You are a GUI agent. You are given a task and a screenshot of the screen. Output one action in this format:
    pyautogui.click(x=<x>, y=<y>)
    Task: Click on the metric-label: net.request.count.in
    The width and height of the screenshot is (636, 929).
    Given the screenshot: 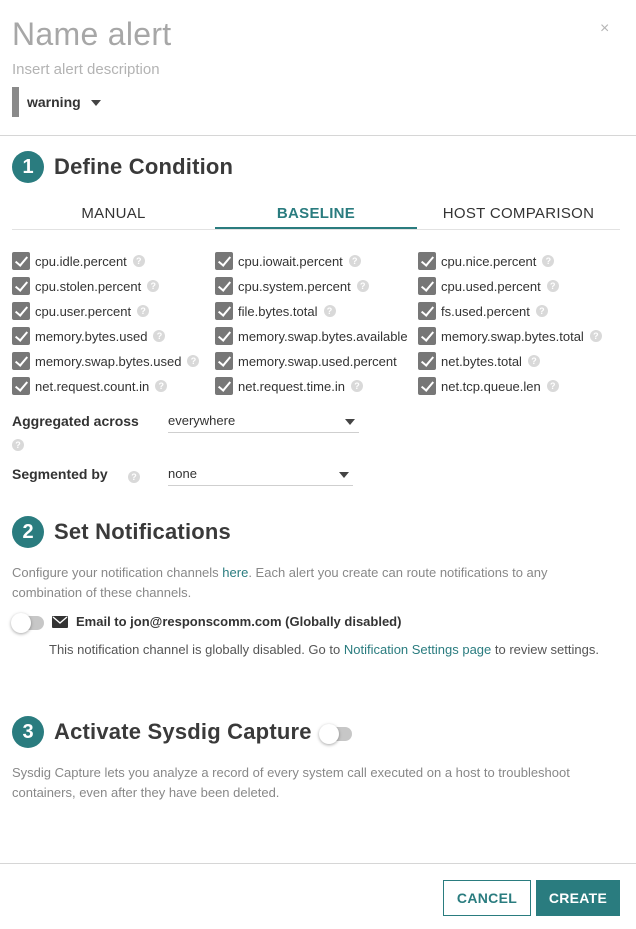 What is the action you would take?
    pyautogui.click(x=92, y=386)
    